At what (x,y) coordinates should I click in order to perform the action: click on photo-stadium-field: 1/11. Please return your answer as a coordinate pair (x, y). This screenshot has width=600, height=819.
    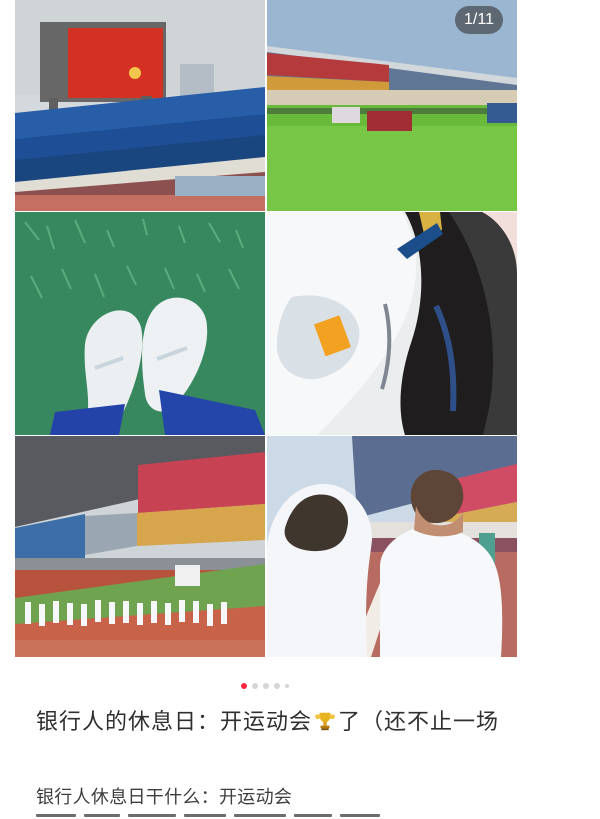
    Looking at the image, I should click on (392, 105).